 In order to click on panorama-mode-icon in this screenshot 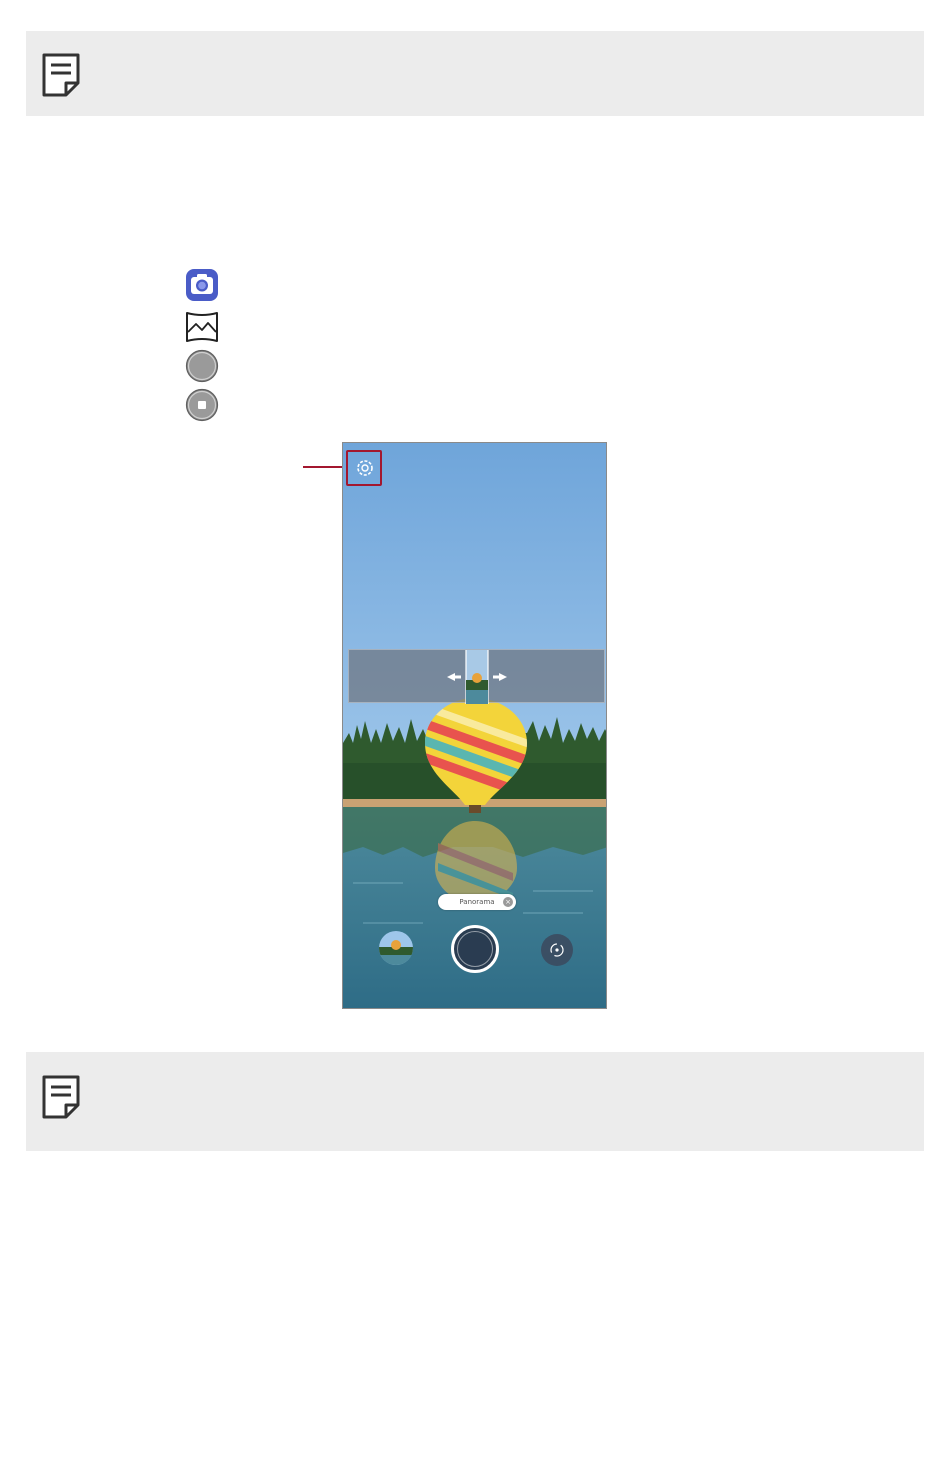, I will do `click(202, 327)`.